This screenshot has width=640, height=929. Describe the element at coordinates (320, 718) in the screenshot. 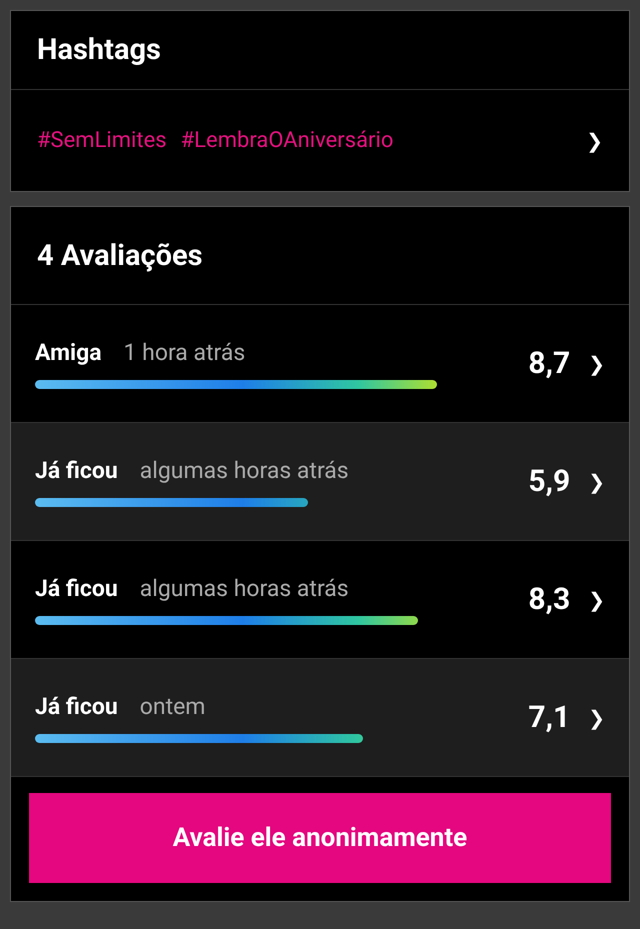

I see `review-row: Já ficou ontem 7,1 ❯` at that location.